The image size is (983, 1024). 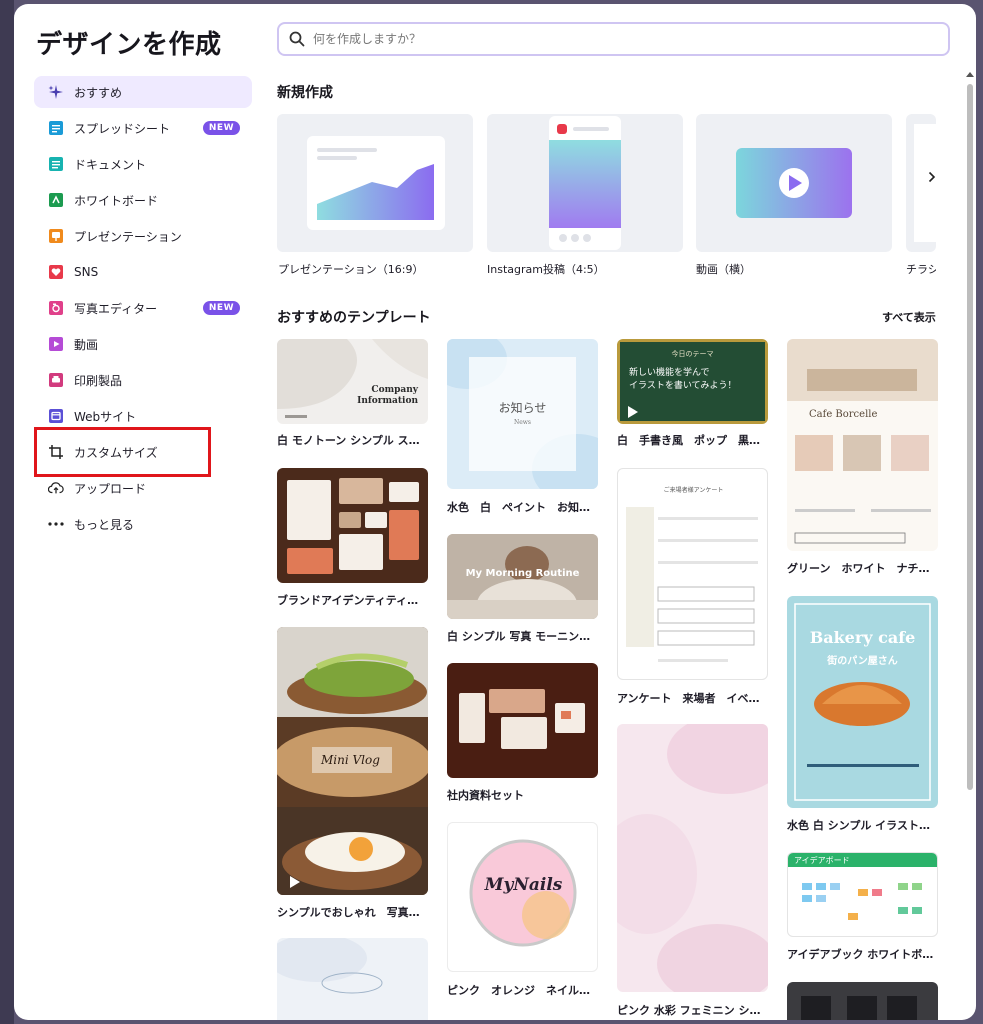 What do you see at coordinates (86, 272) in the screenshot?
I see `sidebar-item-label: SNS` at bounding box center [86, 272].